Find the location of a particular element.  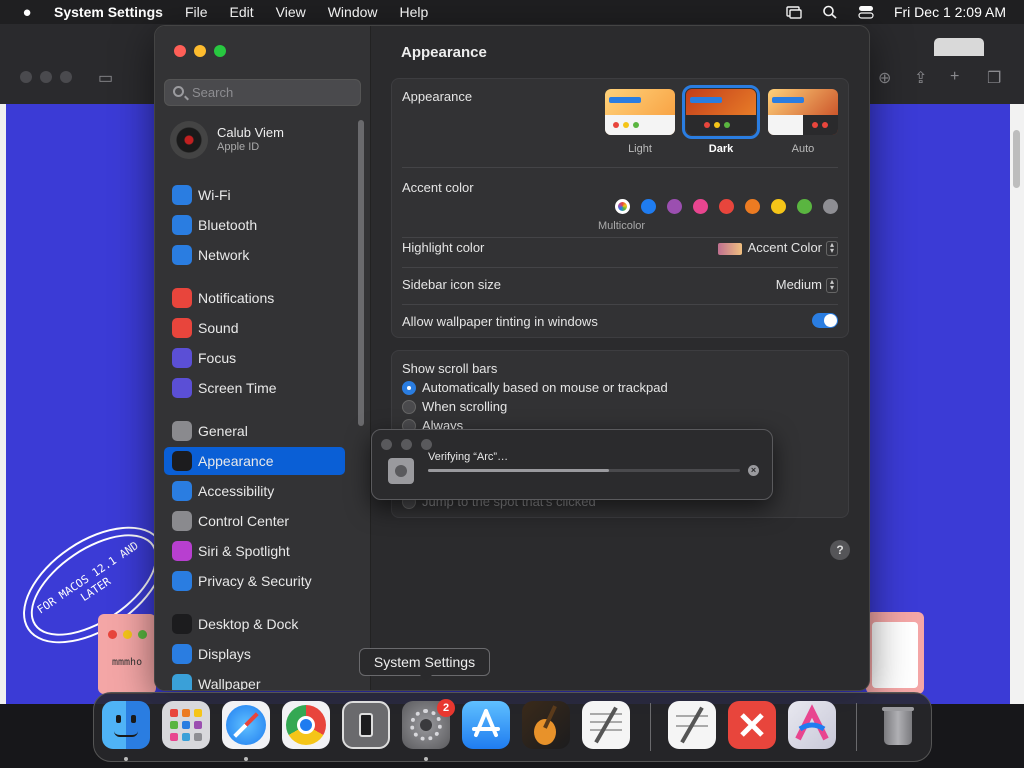

sidebar-item-focus: Focus is located at coordinates (254, 358).